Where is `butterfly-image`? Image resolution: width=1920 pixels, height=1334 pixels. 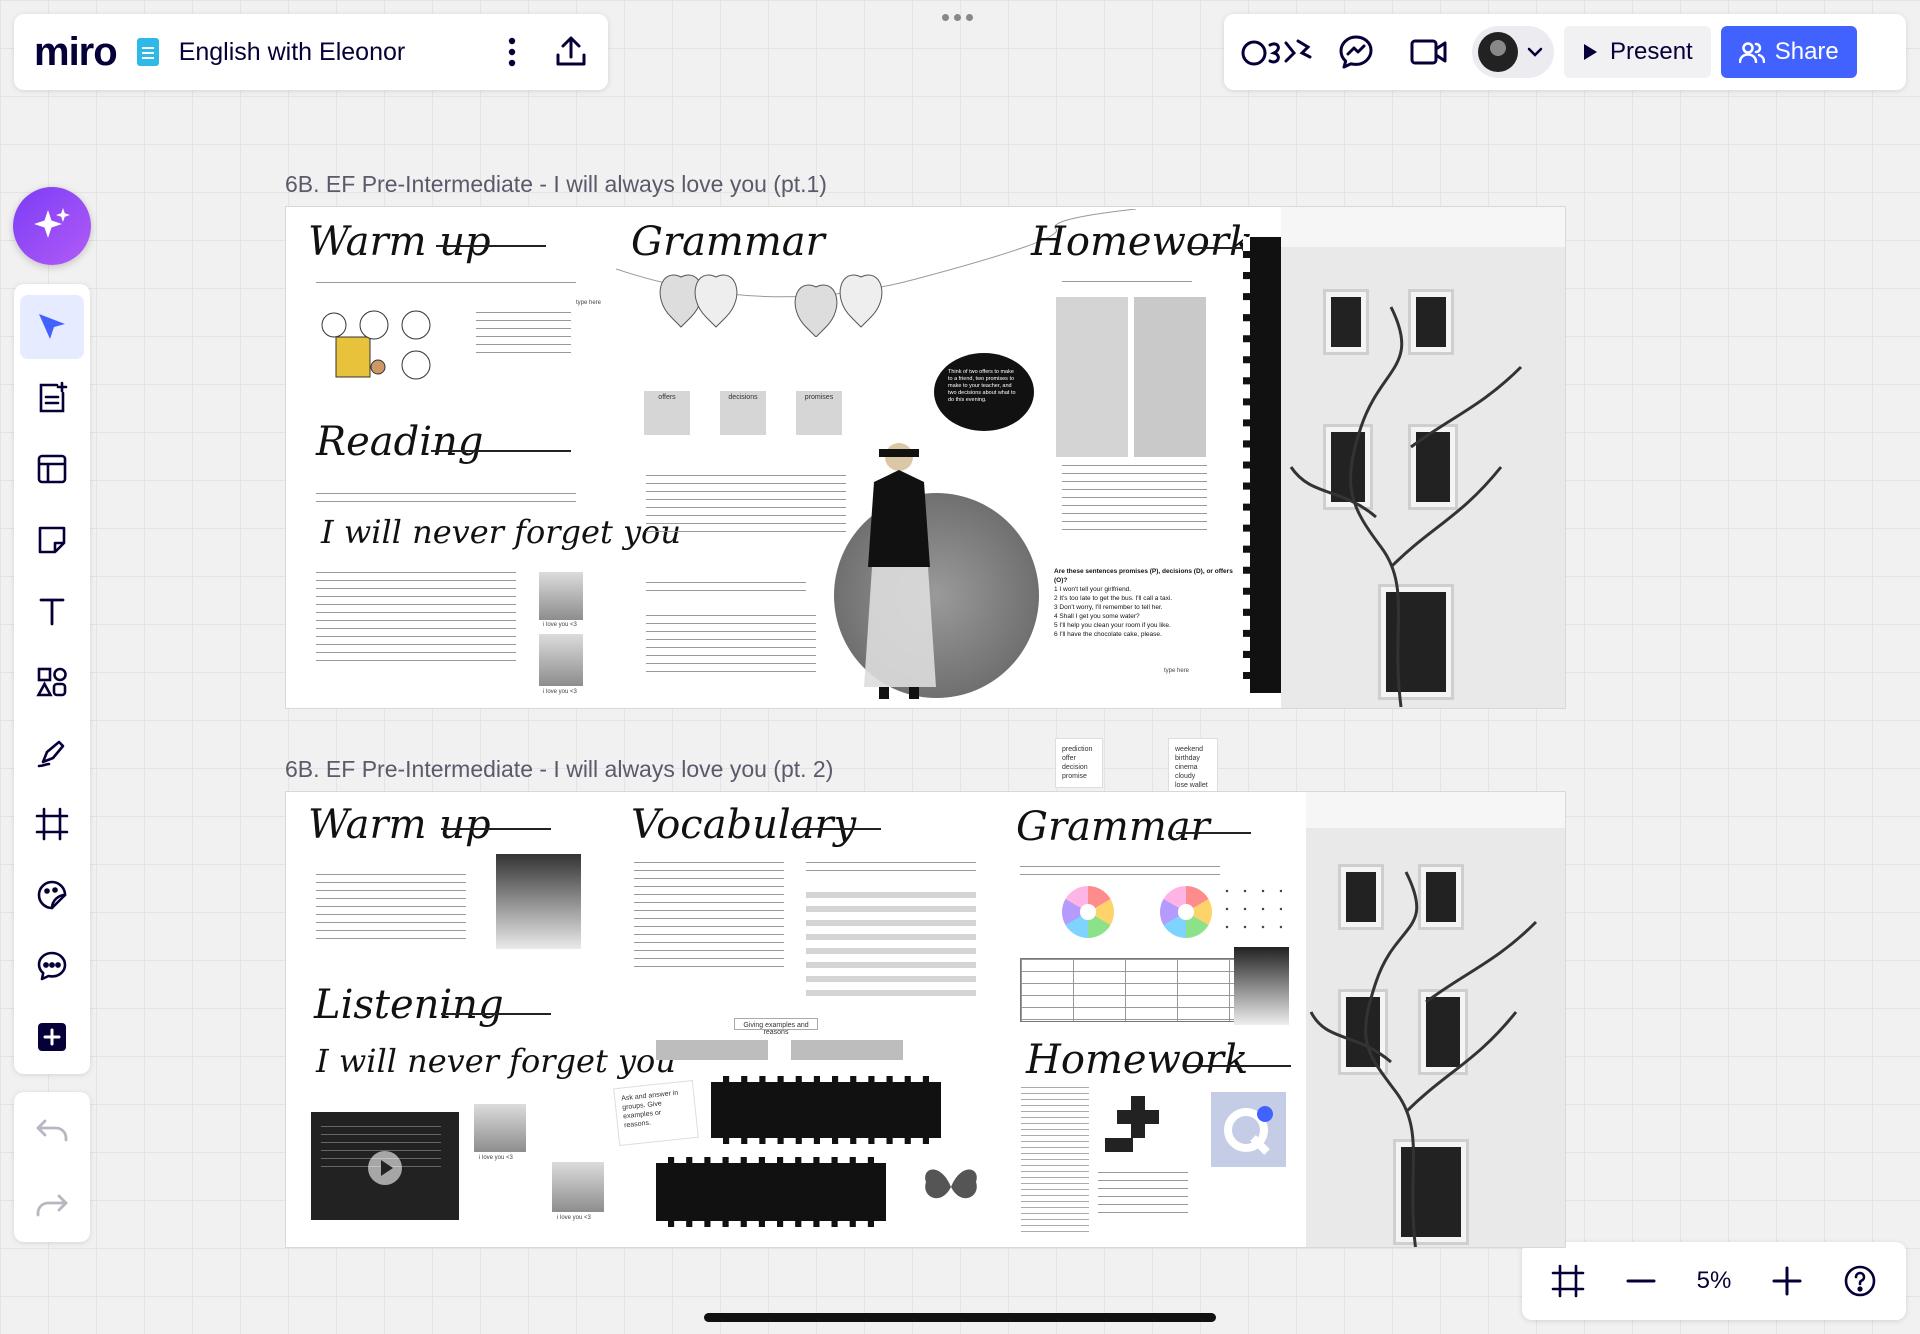
butterfly-image is located at coordinates (951, 1184).